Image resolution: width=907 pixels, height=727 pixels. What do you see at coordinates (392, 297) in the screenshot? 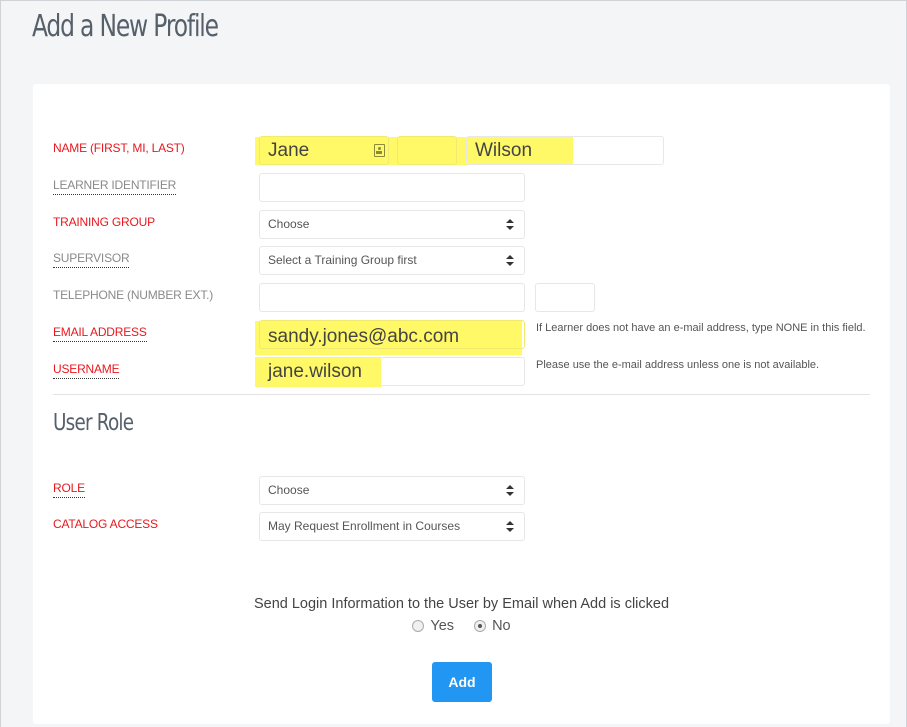
I see `telephone-number-input` at bounding box center [392, 297].